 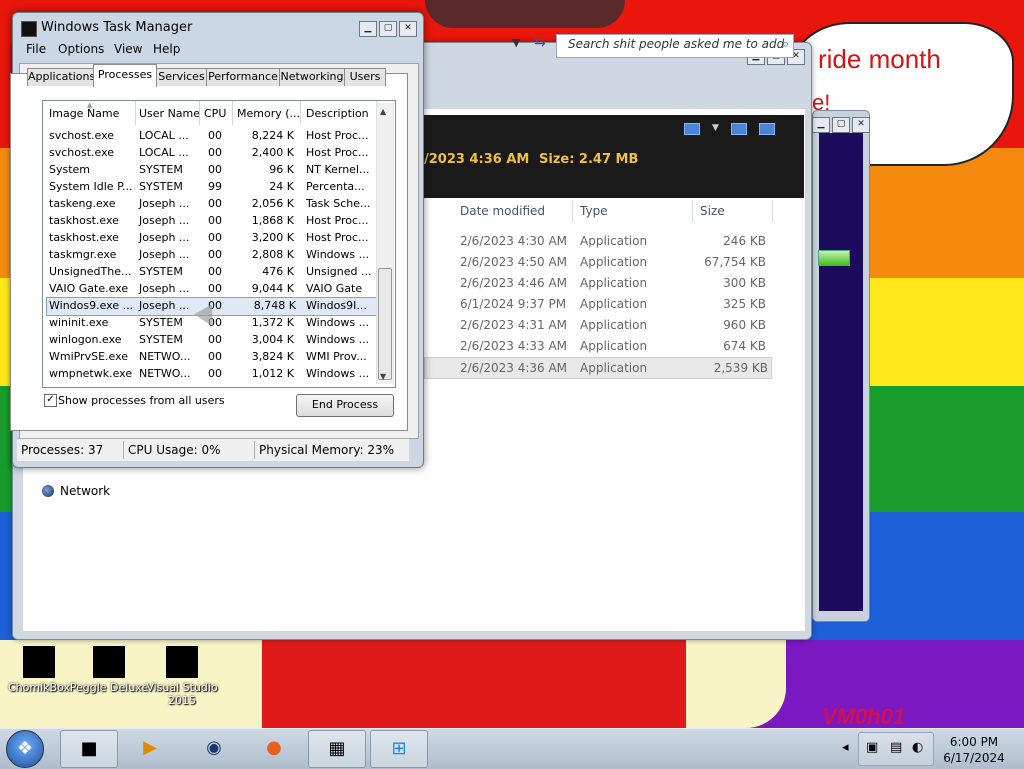 What do you see at coordinates (174, 450) in the screenshot?
I see `status-cpu: CPU Usage: 0%` at bounding box center [174, 450].